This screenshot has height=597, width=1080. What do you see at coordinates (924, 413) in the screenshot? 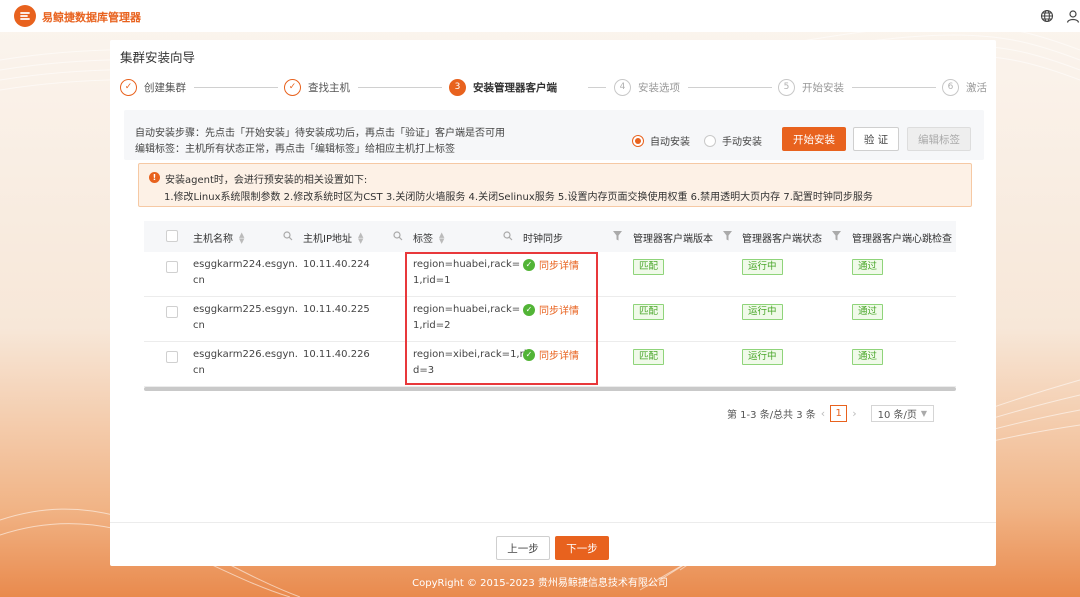
I see `chevron-down-icon: ▼` at bounding box center [924, 413].